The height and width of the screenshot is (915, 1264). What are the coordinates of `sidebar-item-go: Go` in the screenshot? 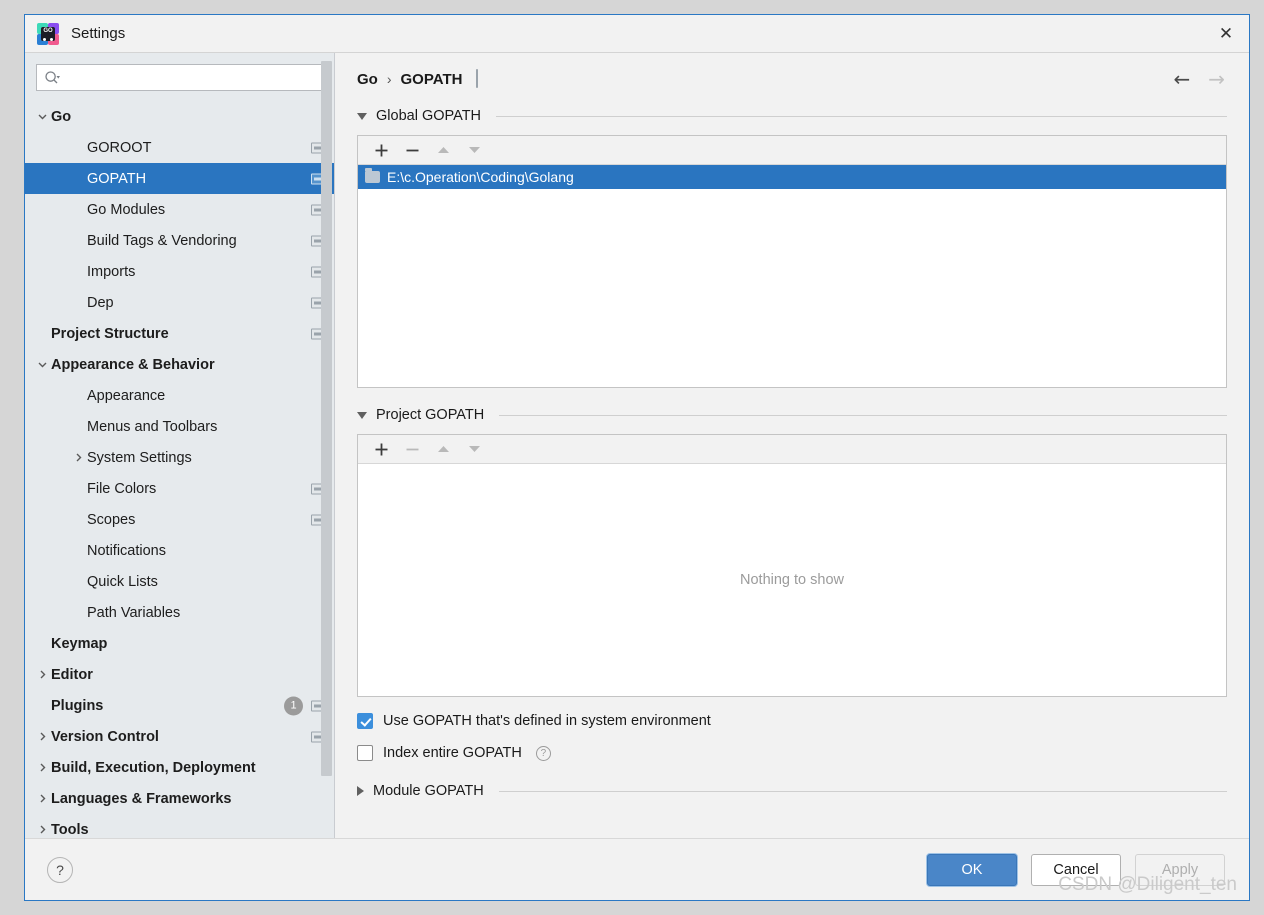 It's located at (179, 116).